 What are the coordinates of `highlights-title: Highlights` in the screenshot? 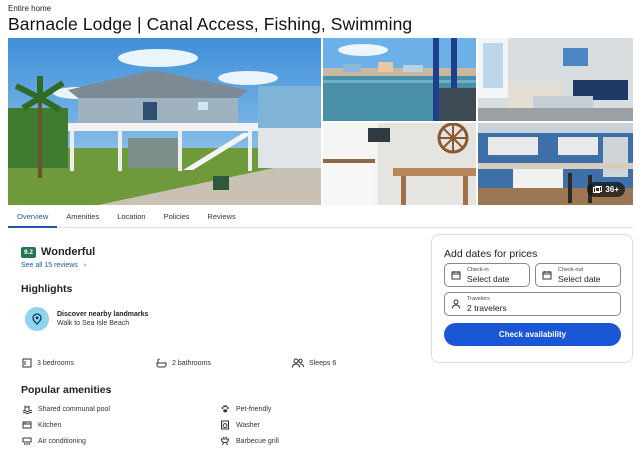 It's located at (47, 289).